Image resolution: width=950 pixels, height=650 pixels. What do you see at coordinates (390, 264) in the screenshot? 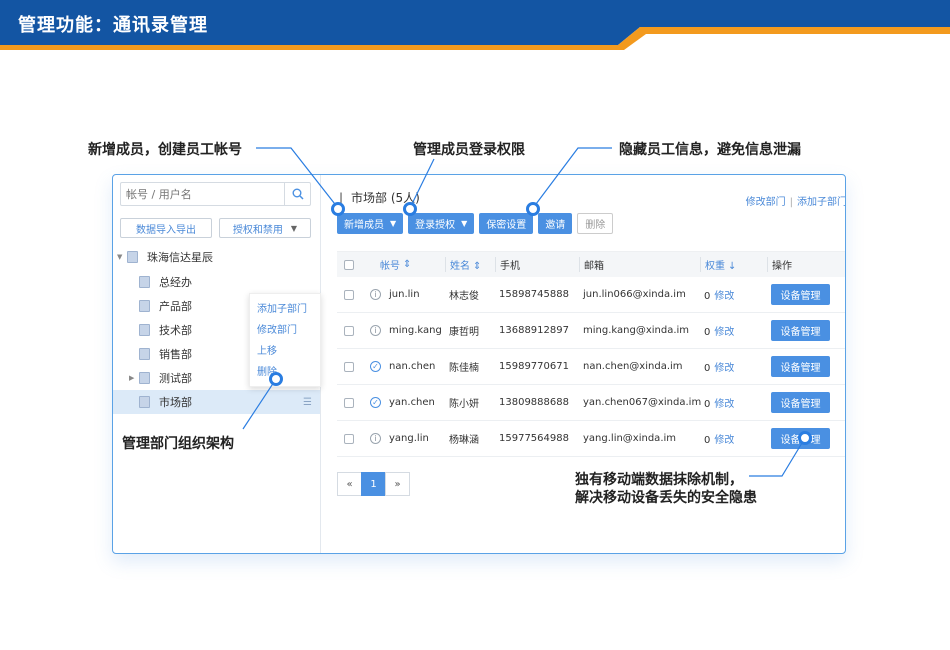
I see `col-account: 帐号` at bounding box center [390, 264].